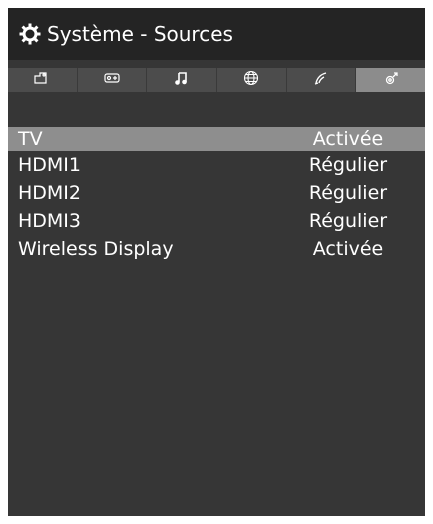 The height and width of the screenshot is (524, 433). I want to click on tab-network, so click(252, 80).